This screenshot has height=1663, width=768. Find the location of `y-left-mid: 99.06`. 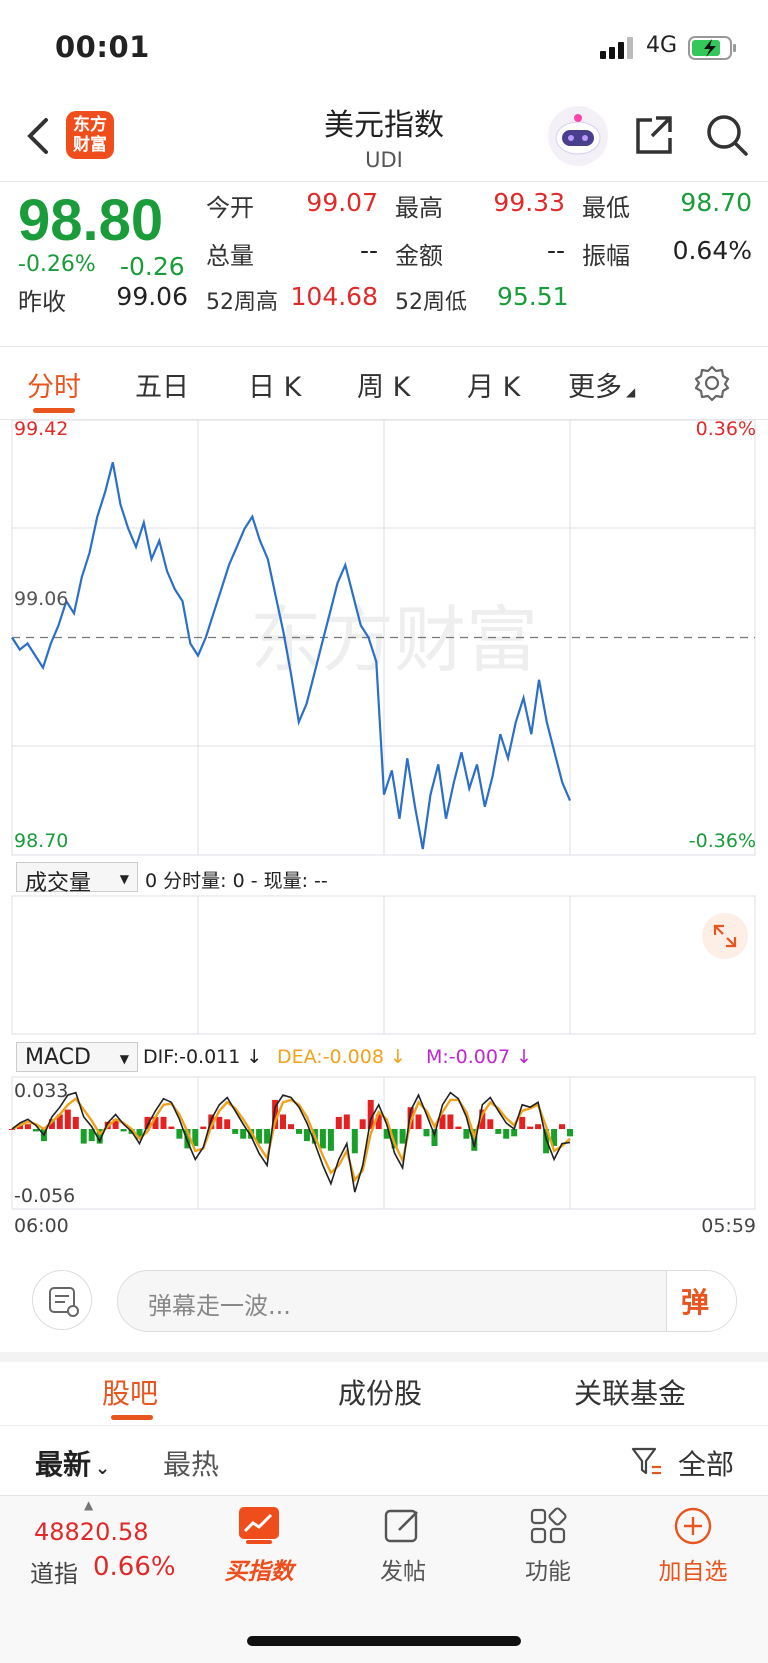

y-left-mid: 99.06 is located at coordinates (41, 599).